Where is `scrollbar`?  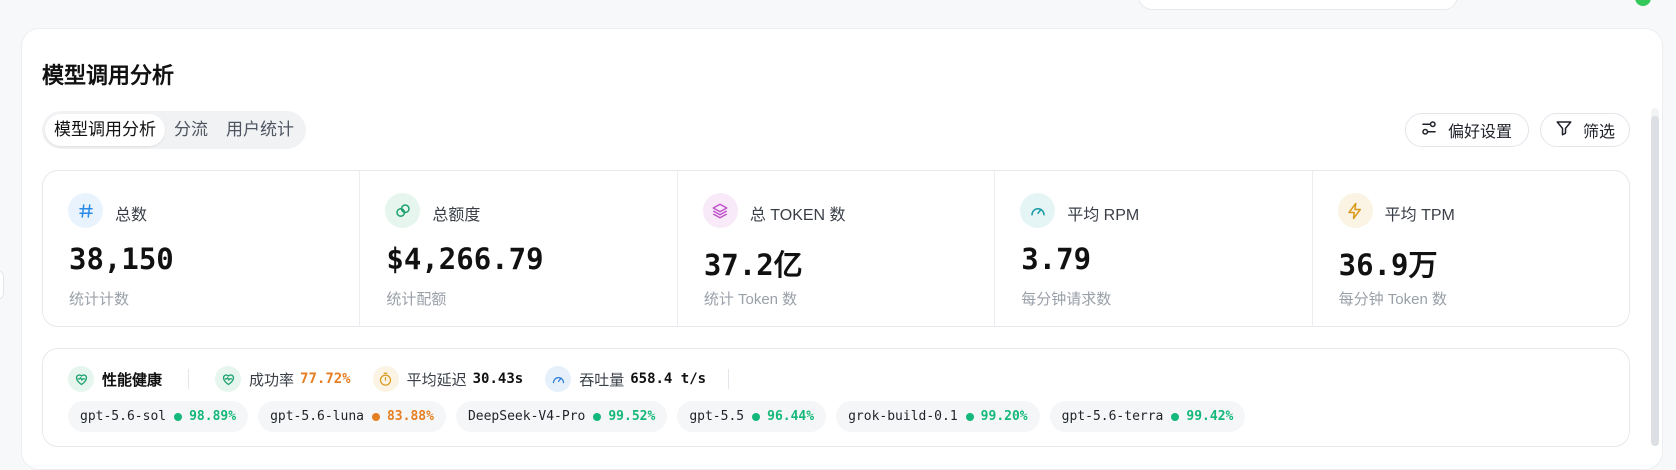 scrollbar is located at coordinates (1655, 277).